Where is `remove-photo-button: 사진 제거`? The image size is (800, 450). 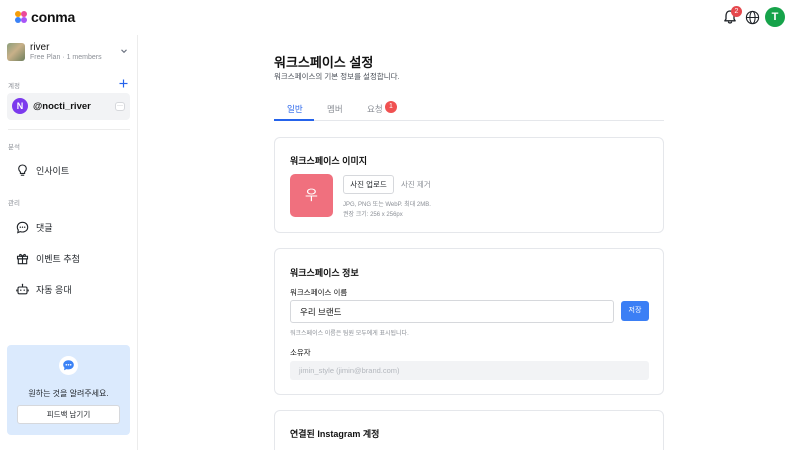
remove-photo-button: 사진 제거 is located at coordinates (416, 184).